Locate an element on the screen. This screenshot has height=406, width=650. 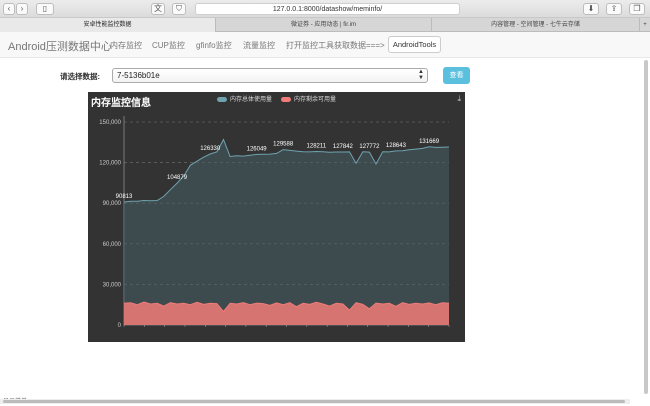
forward-button: › is located at coordinates (22, 9).